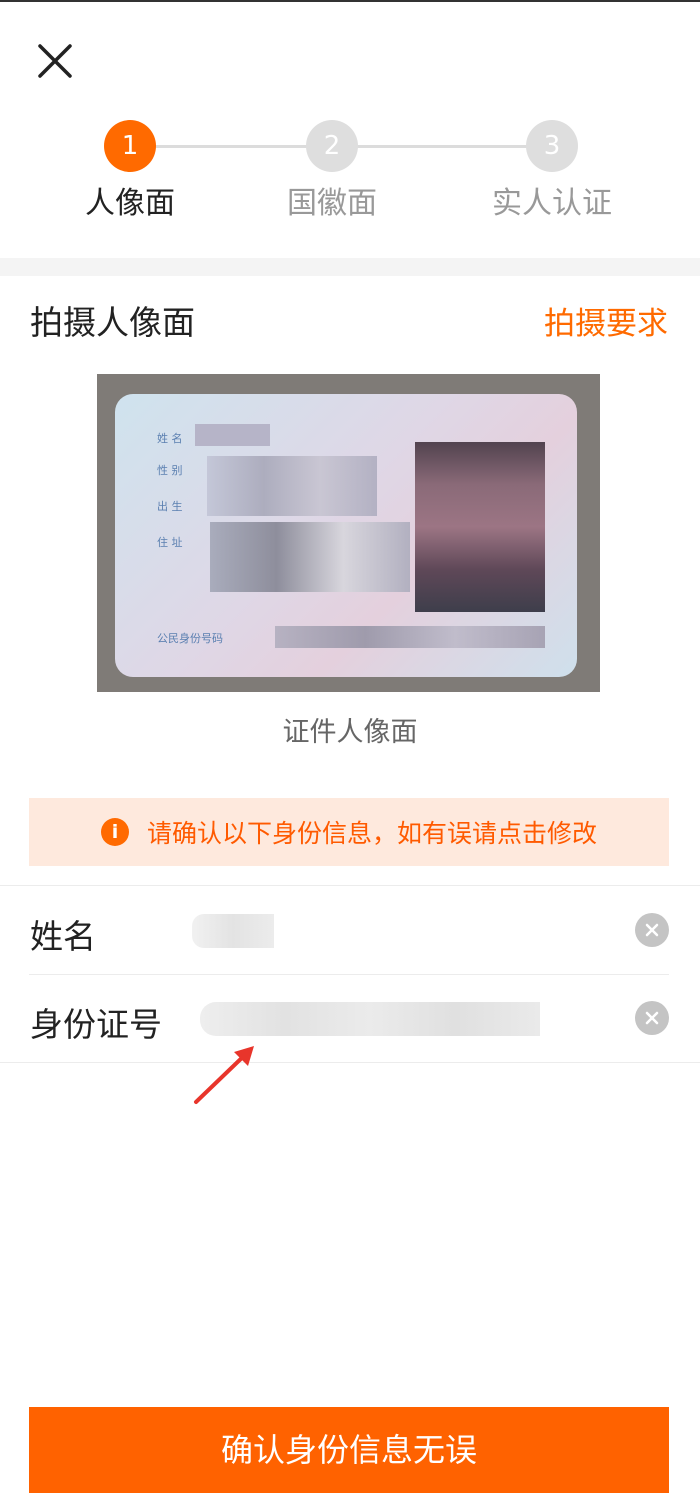  Describe the element at coordinates (170, 470) in the screenshot. I see `card-label-gender: 性 别` at that location.